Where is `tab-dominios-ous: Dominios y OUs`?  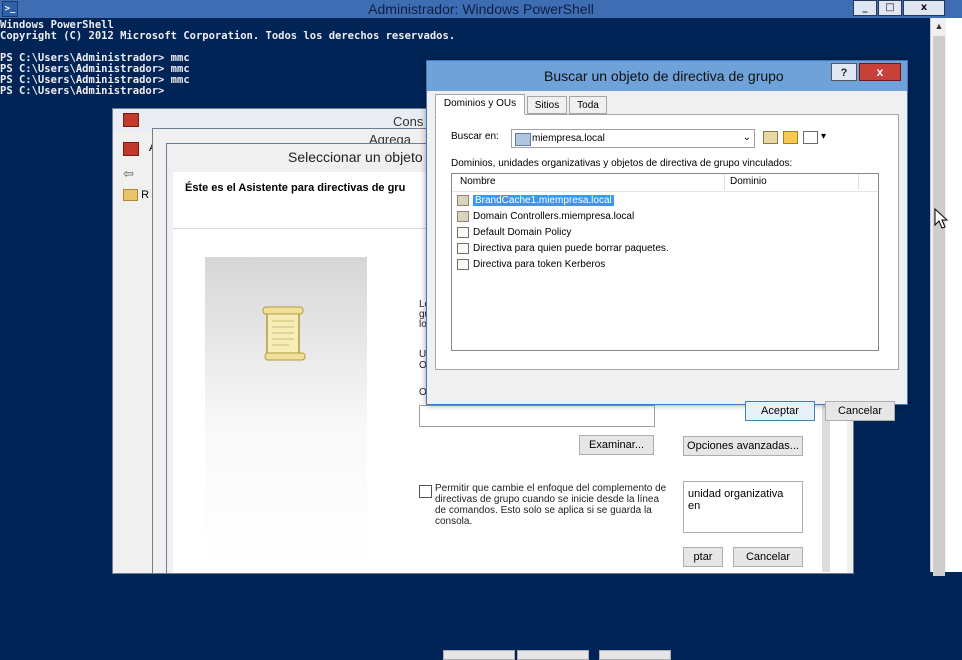 tab-dominios-ous: Dominios y OUs is located at coordinates (480, 104).